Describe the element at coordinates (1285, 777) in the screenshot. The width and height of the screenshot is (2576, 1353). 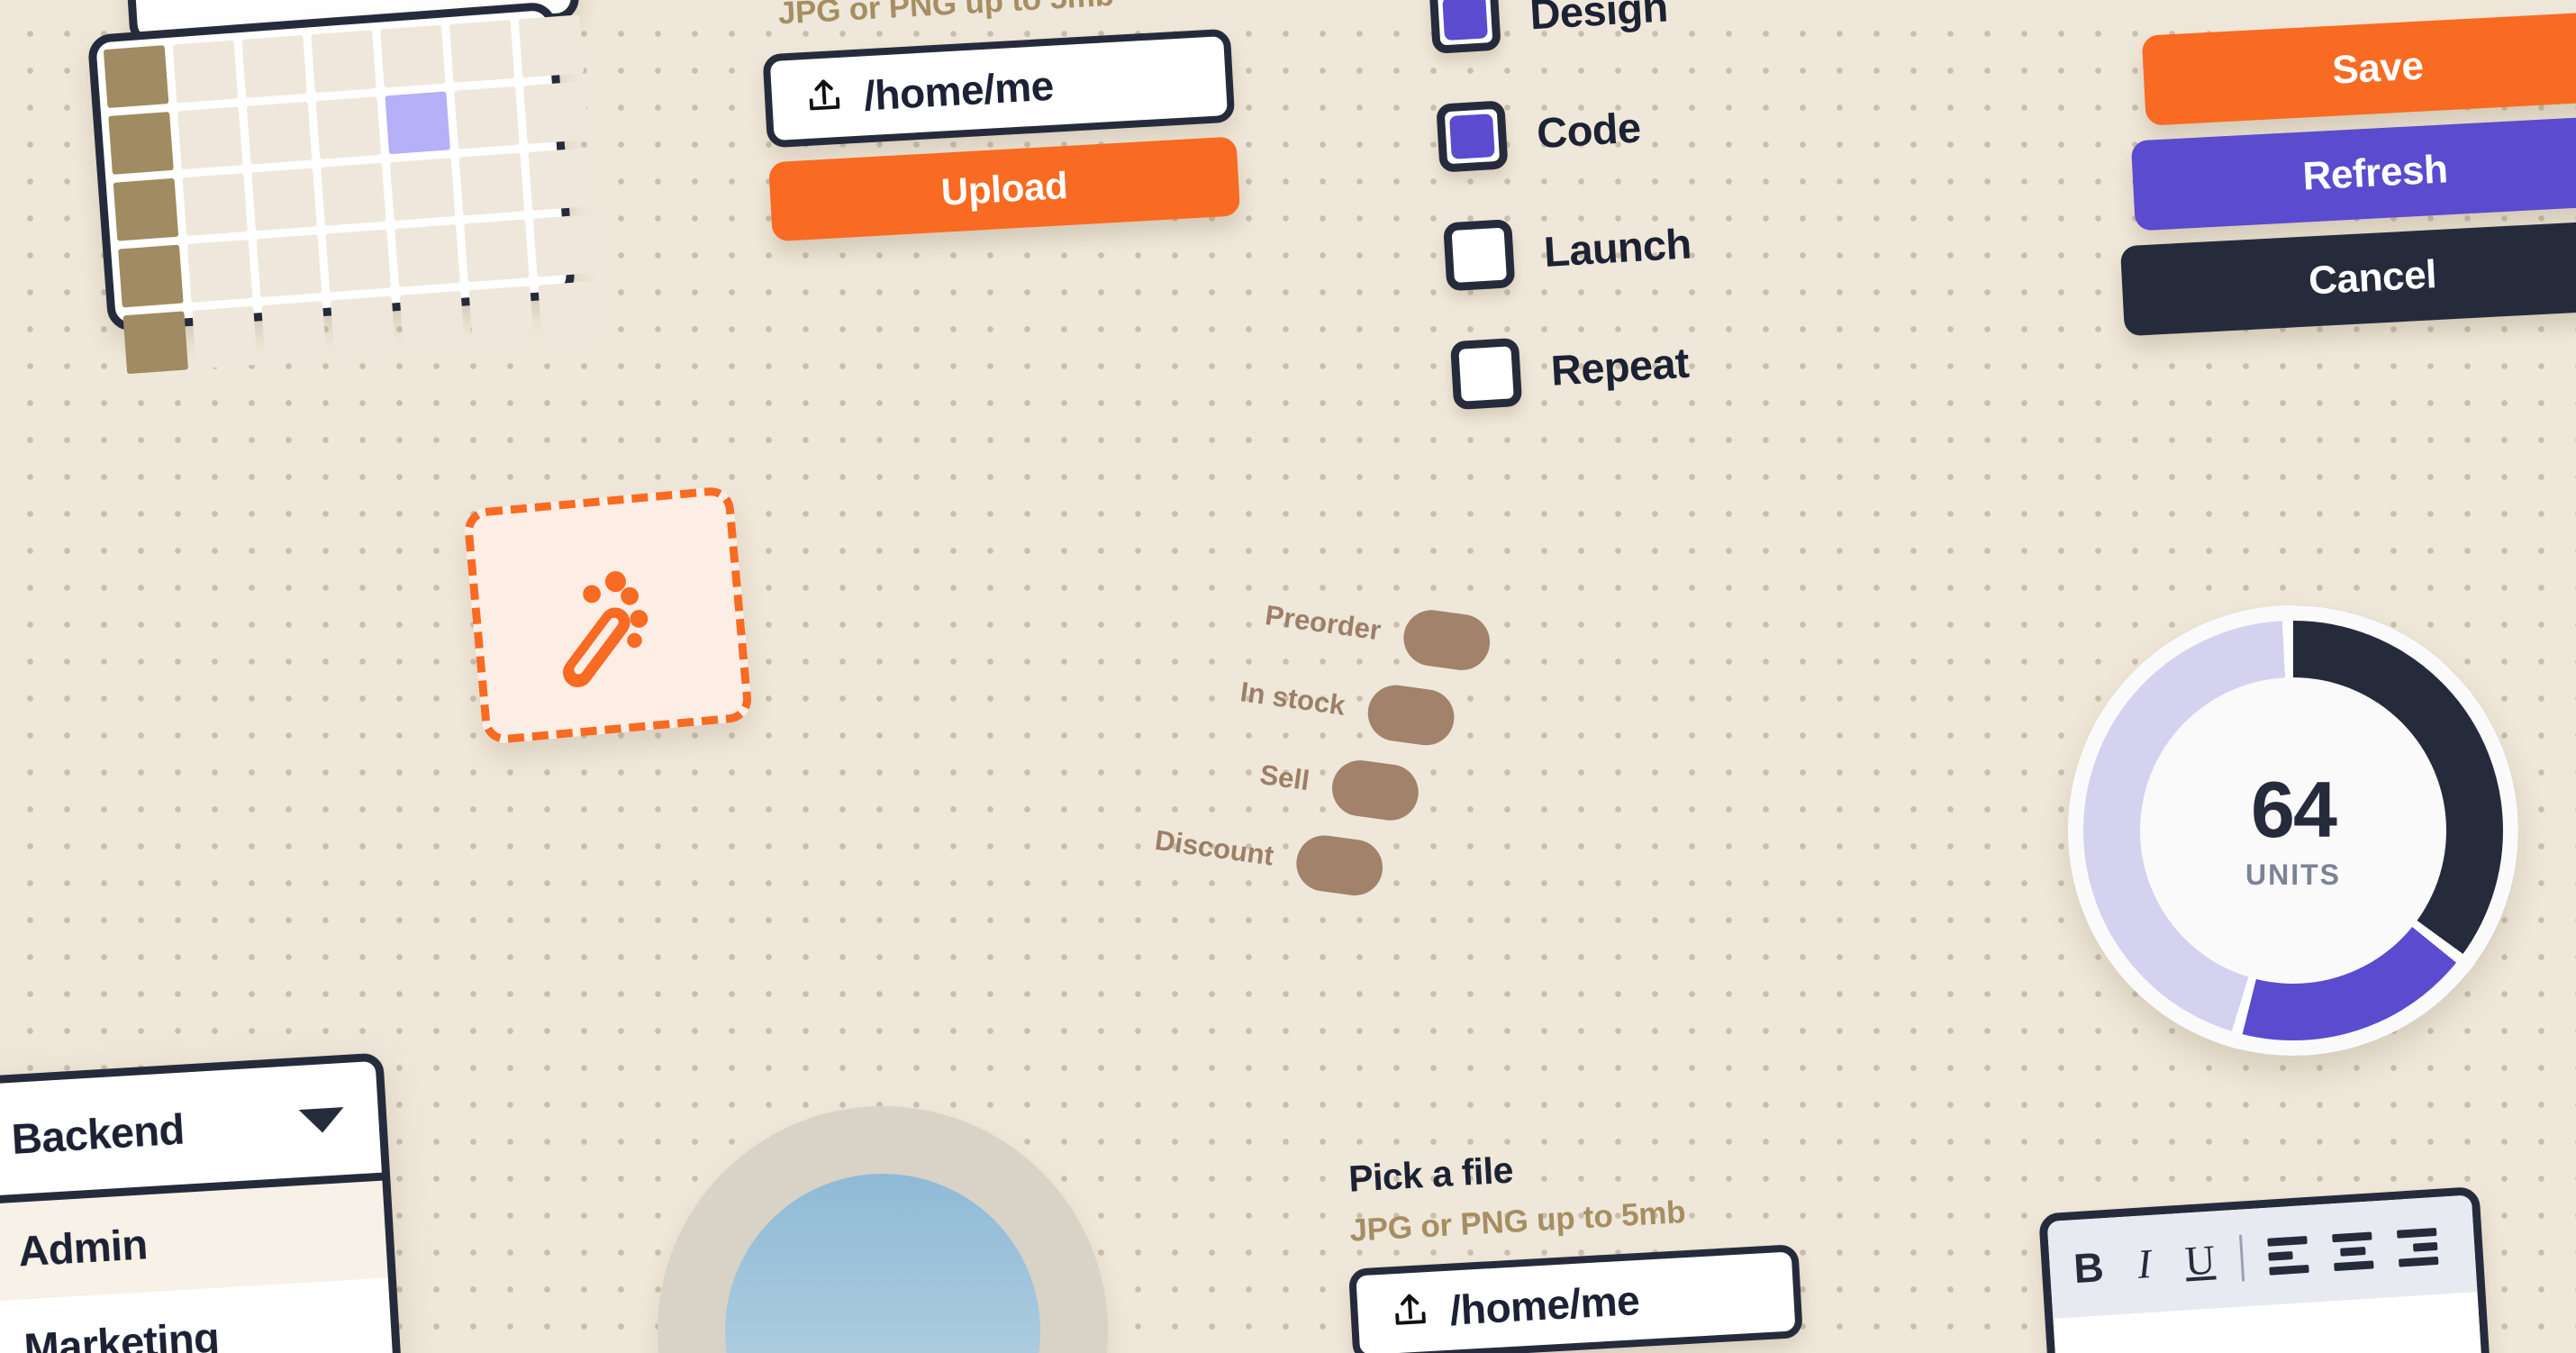
I see `stock-label-sell: Sell` at that location.